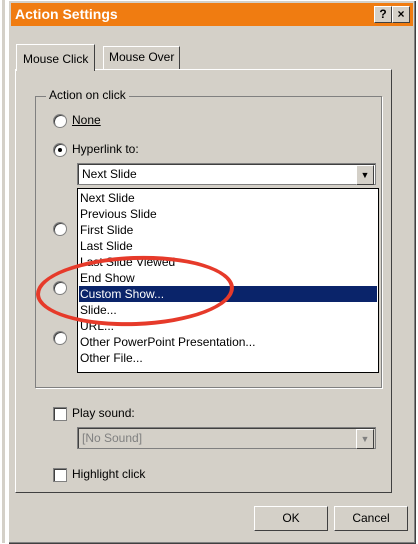 The height and width of the screenshot is (544, 418). Describe the element at coordinates (60, 338) in the screenshot. I see `object-action-radio` at that location.